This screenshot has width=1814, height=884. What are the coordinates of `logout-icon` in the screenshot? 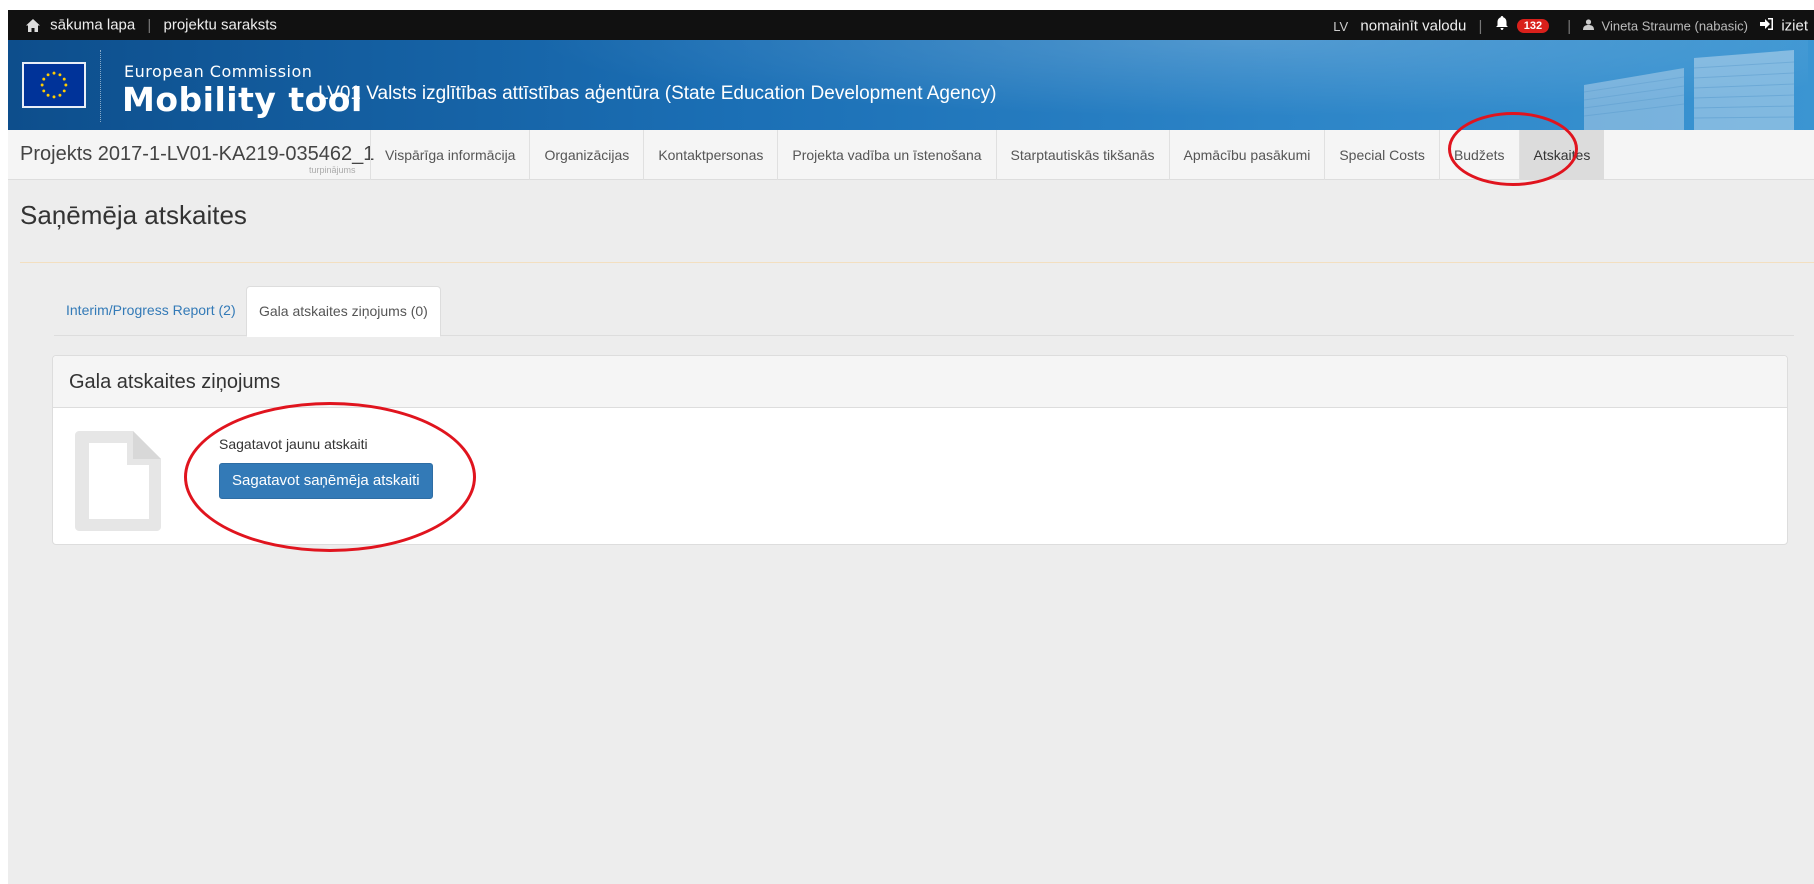 It's located at (1767, 24).